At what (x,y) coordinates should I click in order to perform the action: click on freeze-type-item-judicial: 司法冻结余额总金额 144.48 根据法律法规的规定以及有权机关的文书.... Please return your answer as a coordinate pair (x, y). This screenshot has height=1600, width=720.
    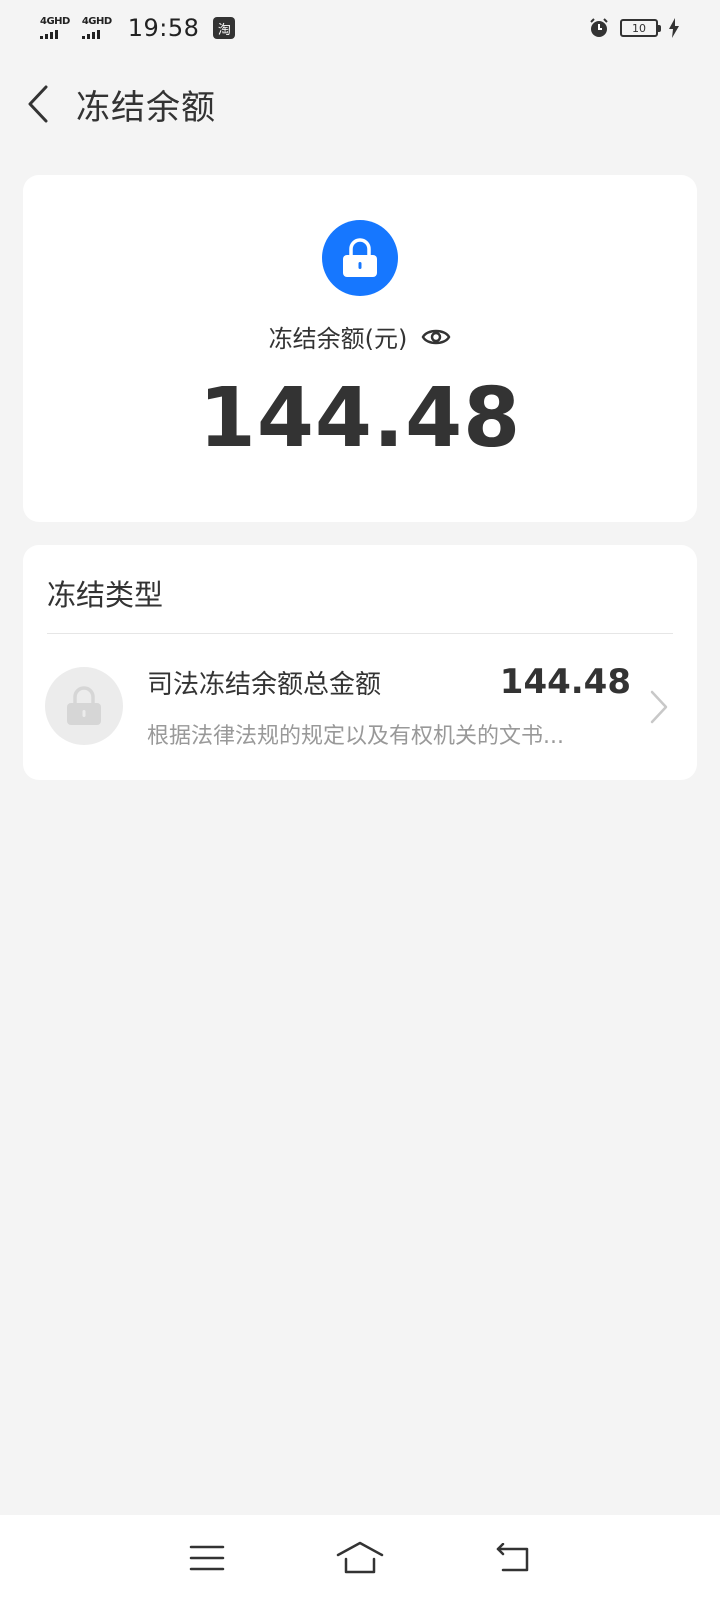
    Looking at the image, I should click on (360, 707).